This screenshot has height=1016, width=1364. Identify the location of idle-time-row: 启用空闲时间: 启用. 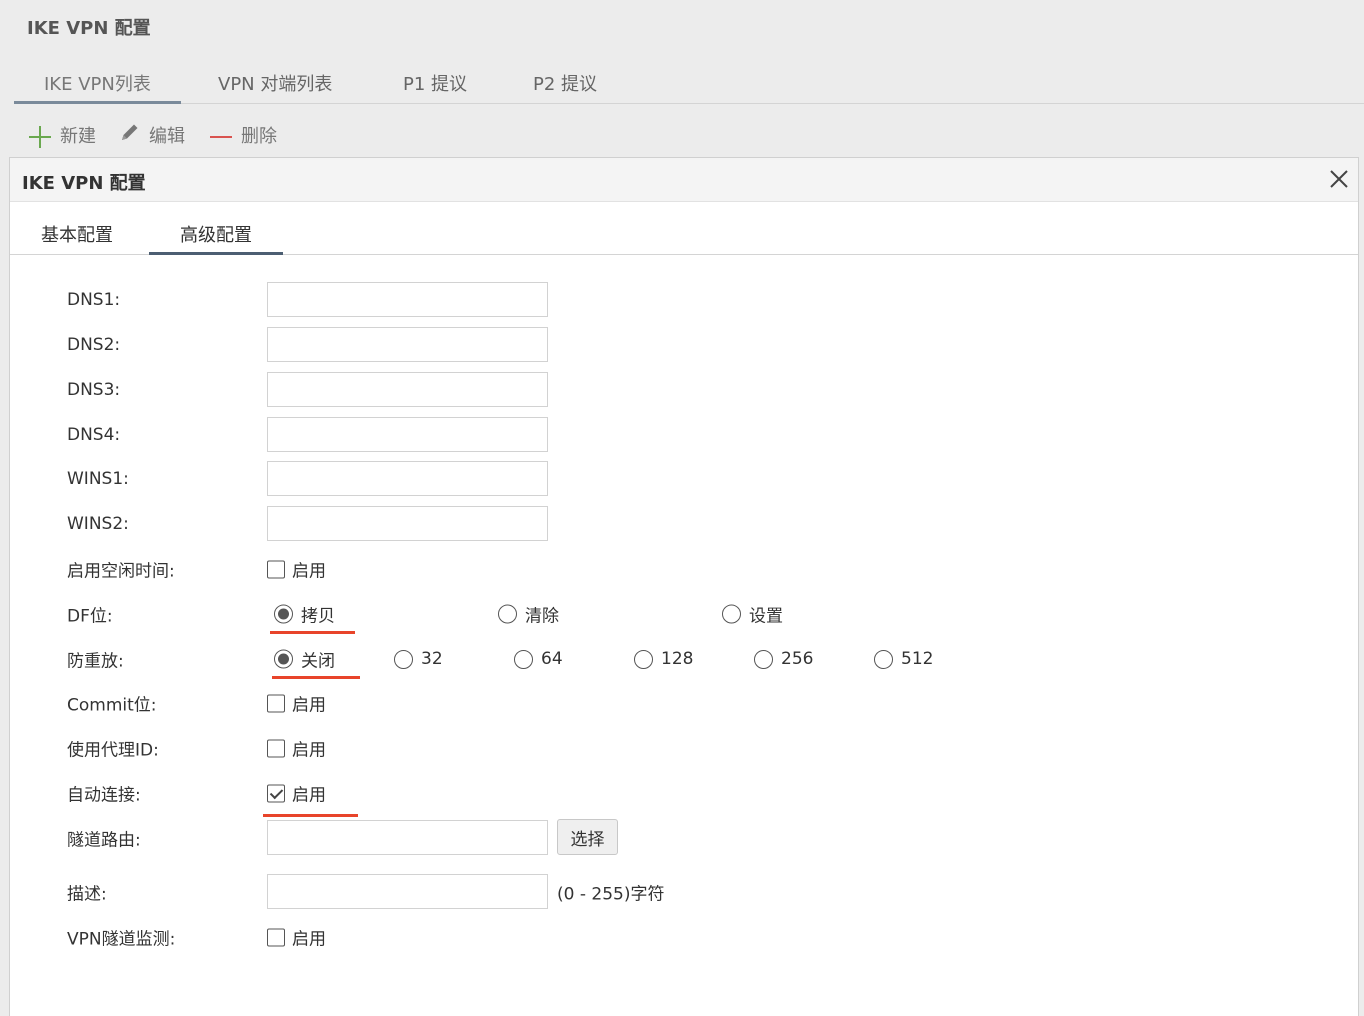
(684, 569).